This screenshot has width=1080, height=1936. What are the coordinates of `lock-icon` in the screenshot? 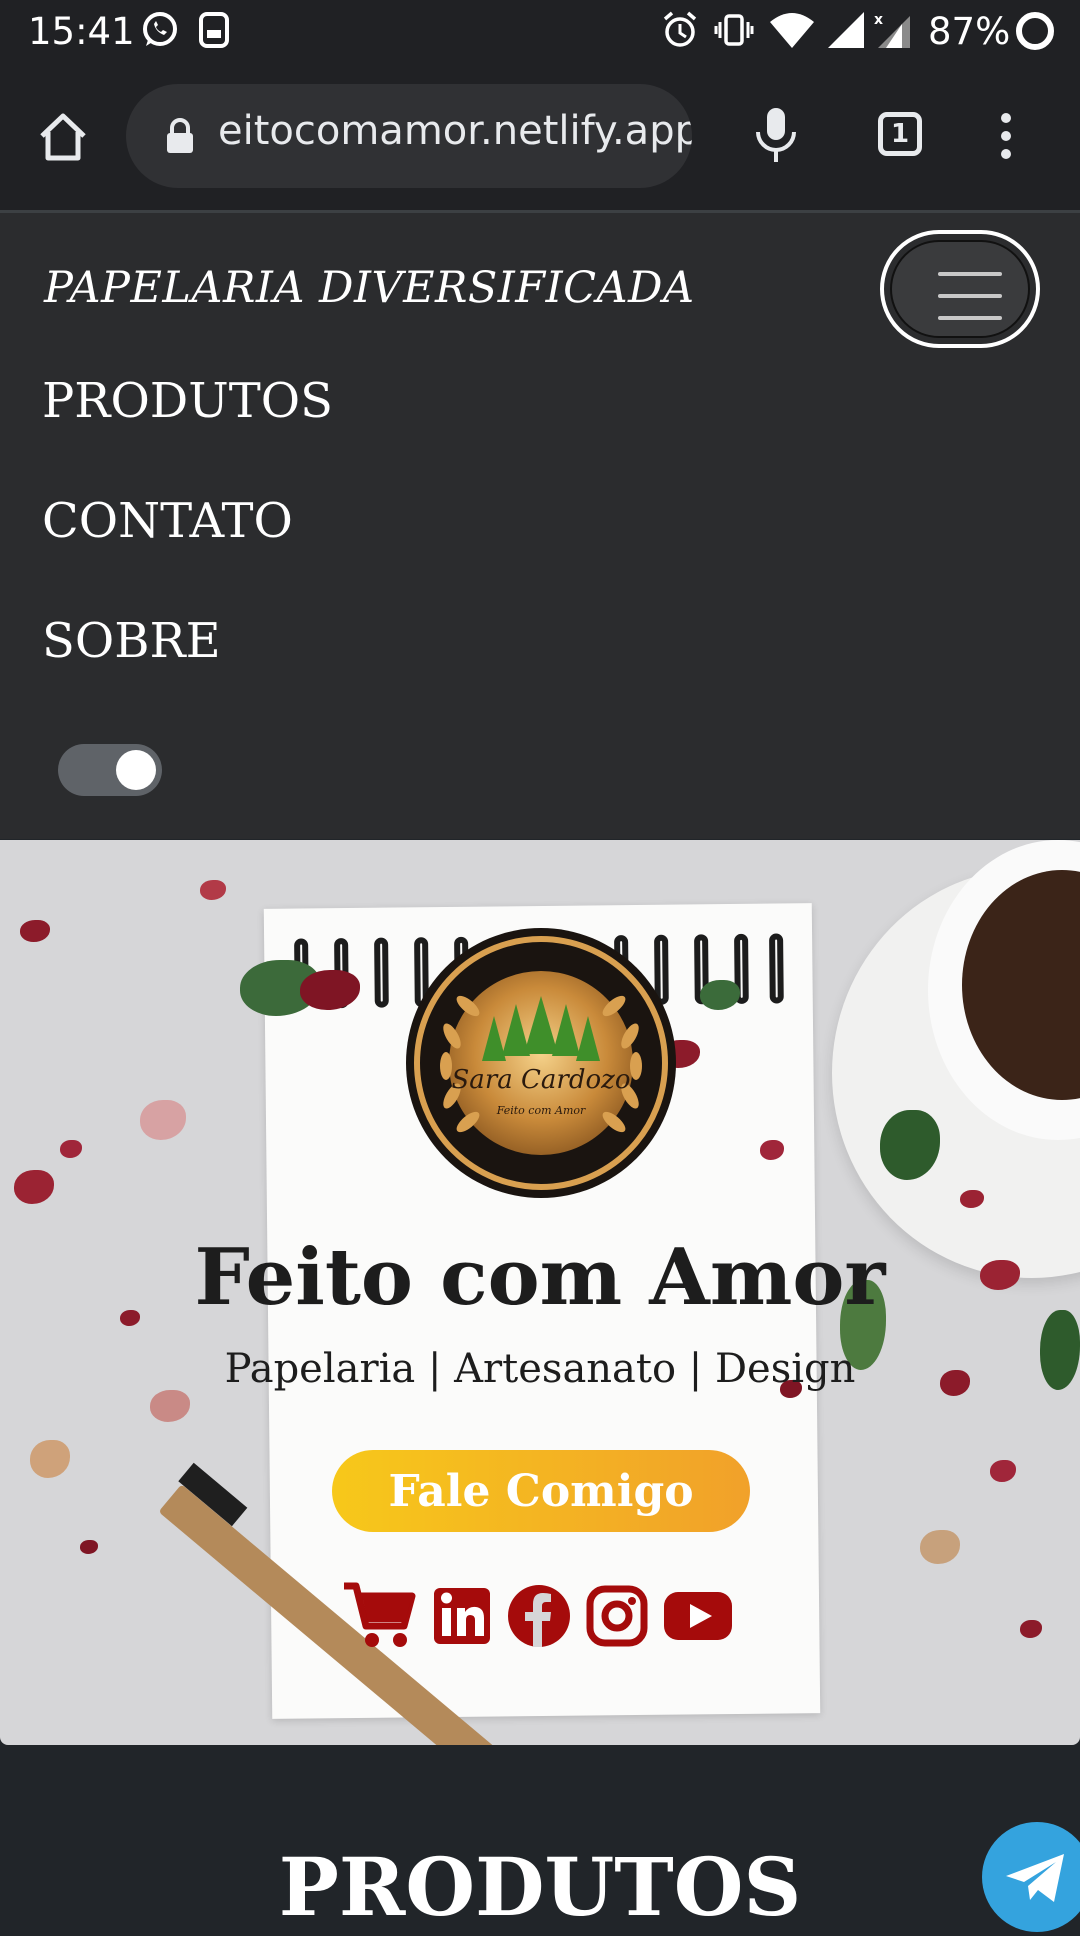 It's located at (180, 135).